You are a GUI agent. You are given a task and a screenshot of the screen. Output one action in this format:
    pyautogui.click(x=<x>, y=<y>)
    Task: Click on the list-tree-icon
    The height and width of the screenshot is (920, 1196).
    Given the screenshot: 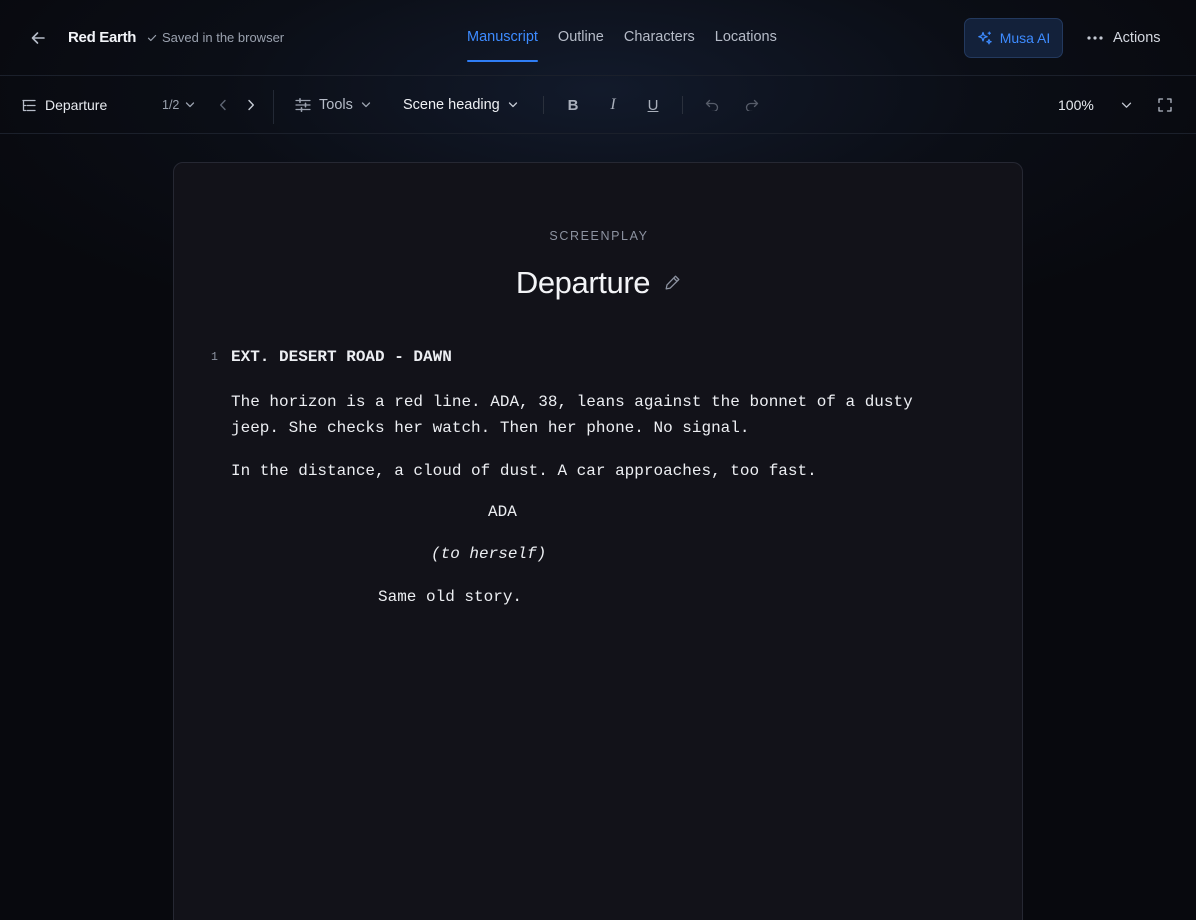 What is the action you would take?
    pyautogui.click(x=29, y=105)
    